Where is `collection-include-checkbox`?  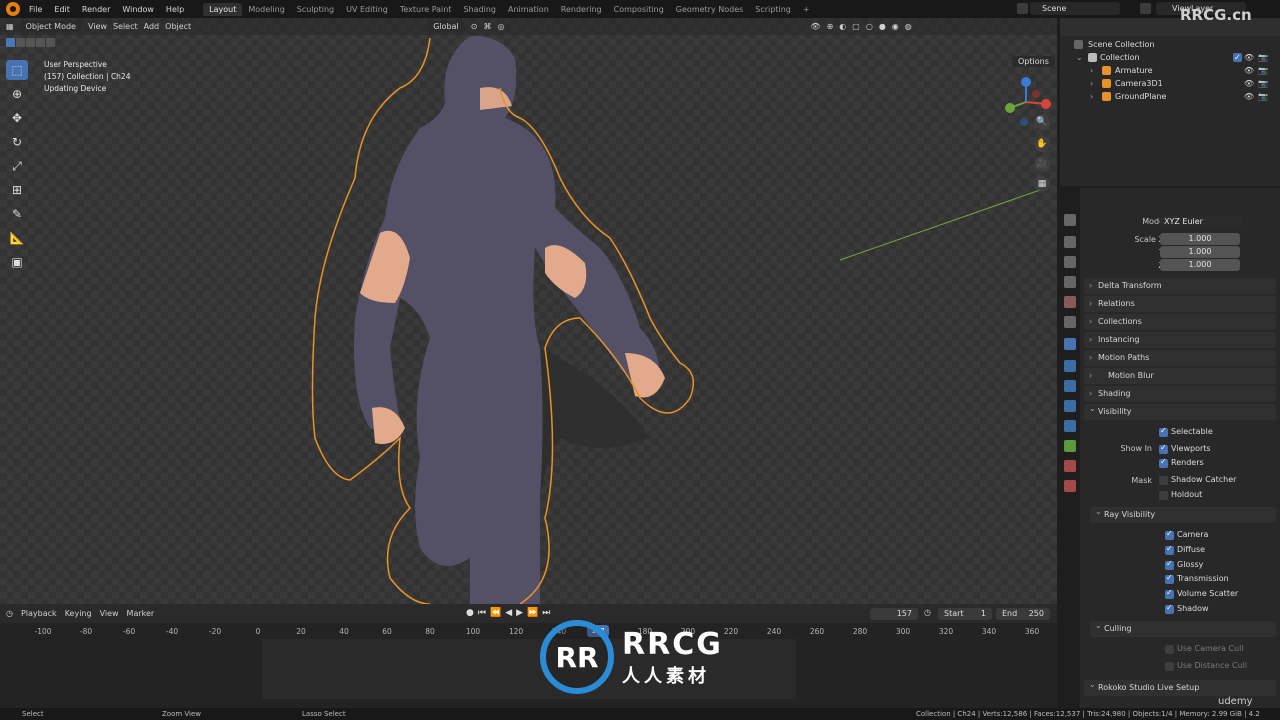 collection-include-checkbox is located at coordinates (1237, 57).